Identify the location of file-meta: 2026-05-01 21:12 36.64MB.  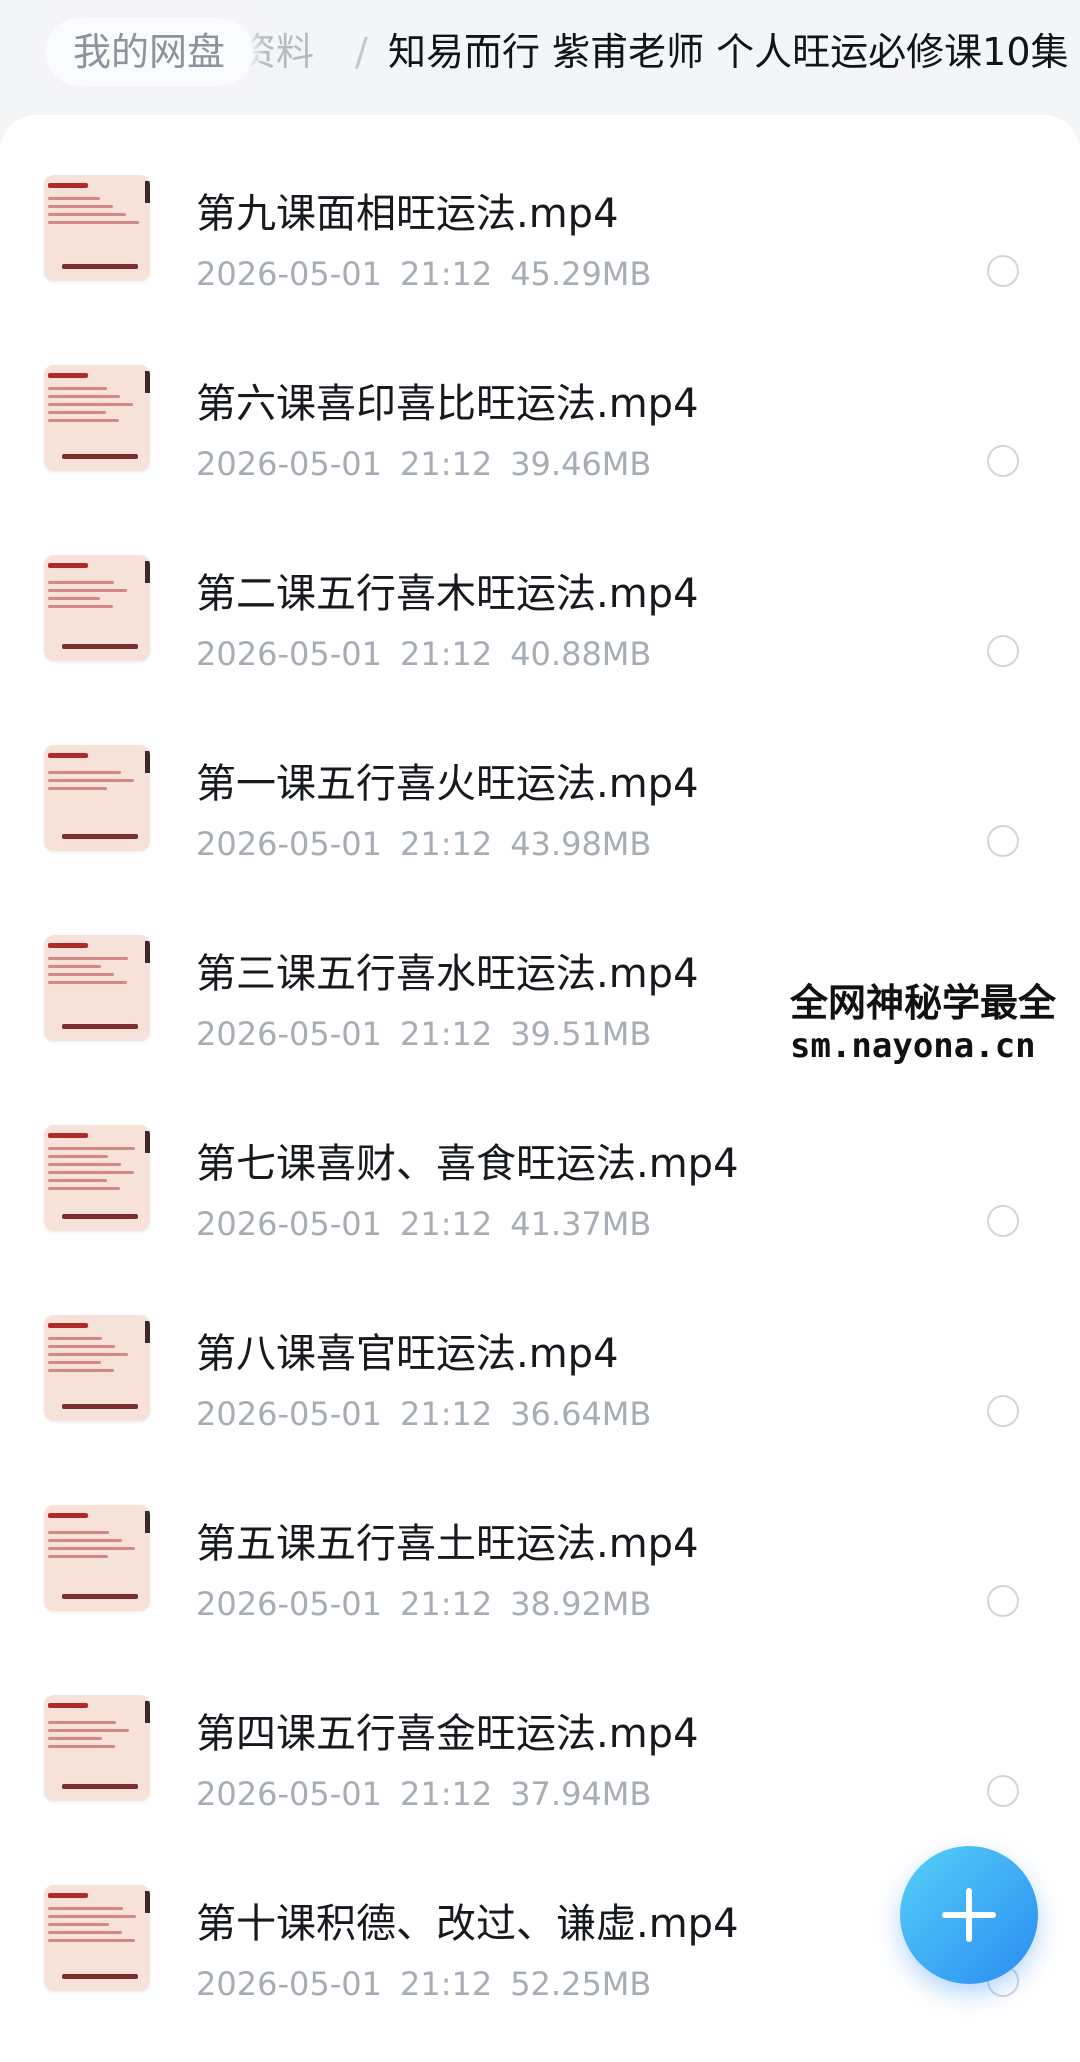
(432, 1414).